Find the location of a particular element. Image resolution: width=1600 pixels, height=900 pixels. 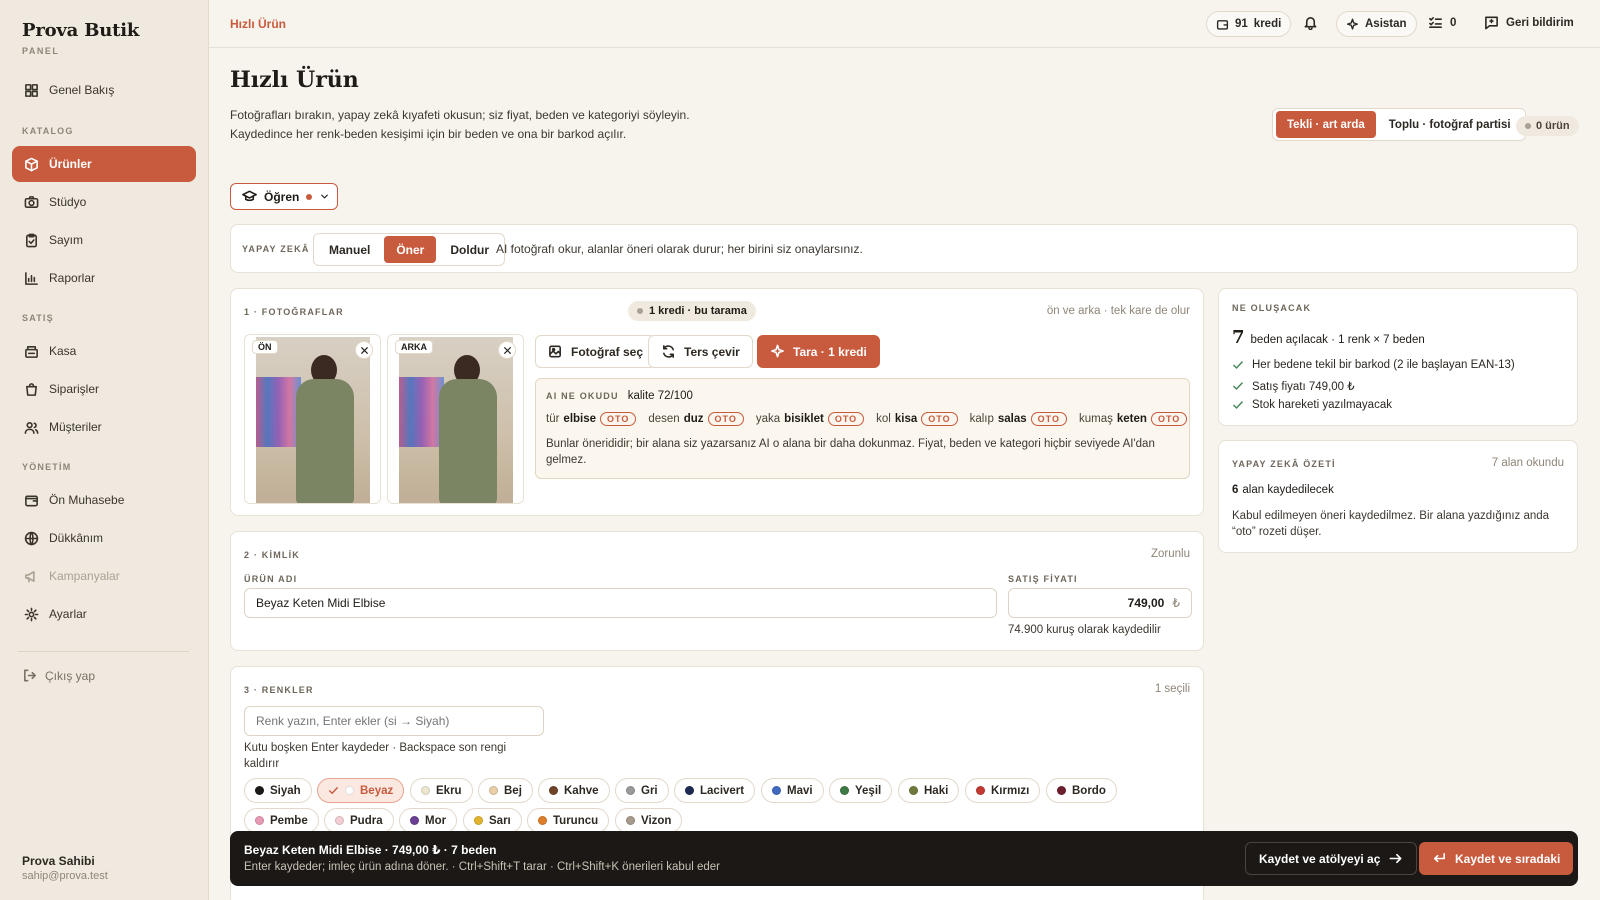

color-chip-5: Gri is located at coordinates (642, 790).